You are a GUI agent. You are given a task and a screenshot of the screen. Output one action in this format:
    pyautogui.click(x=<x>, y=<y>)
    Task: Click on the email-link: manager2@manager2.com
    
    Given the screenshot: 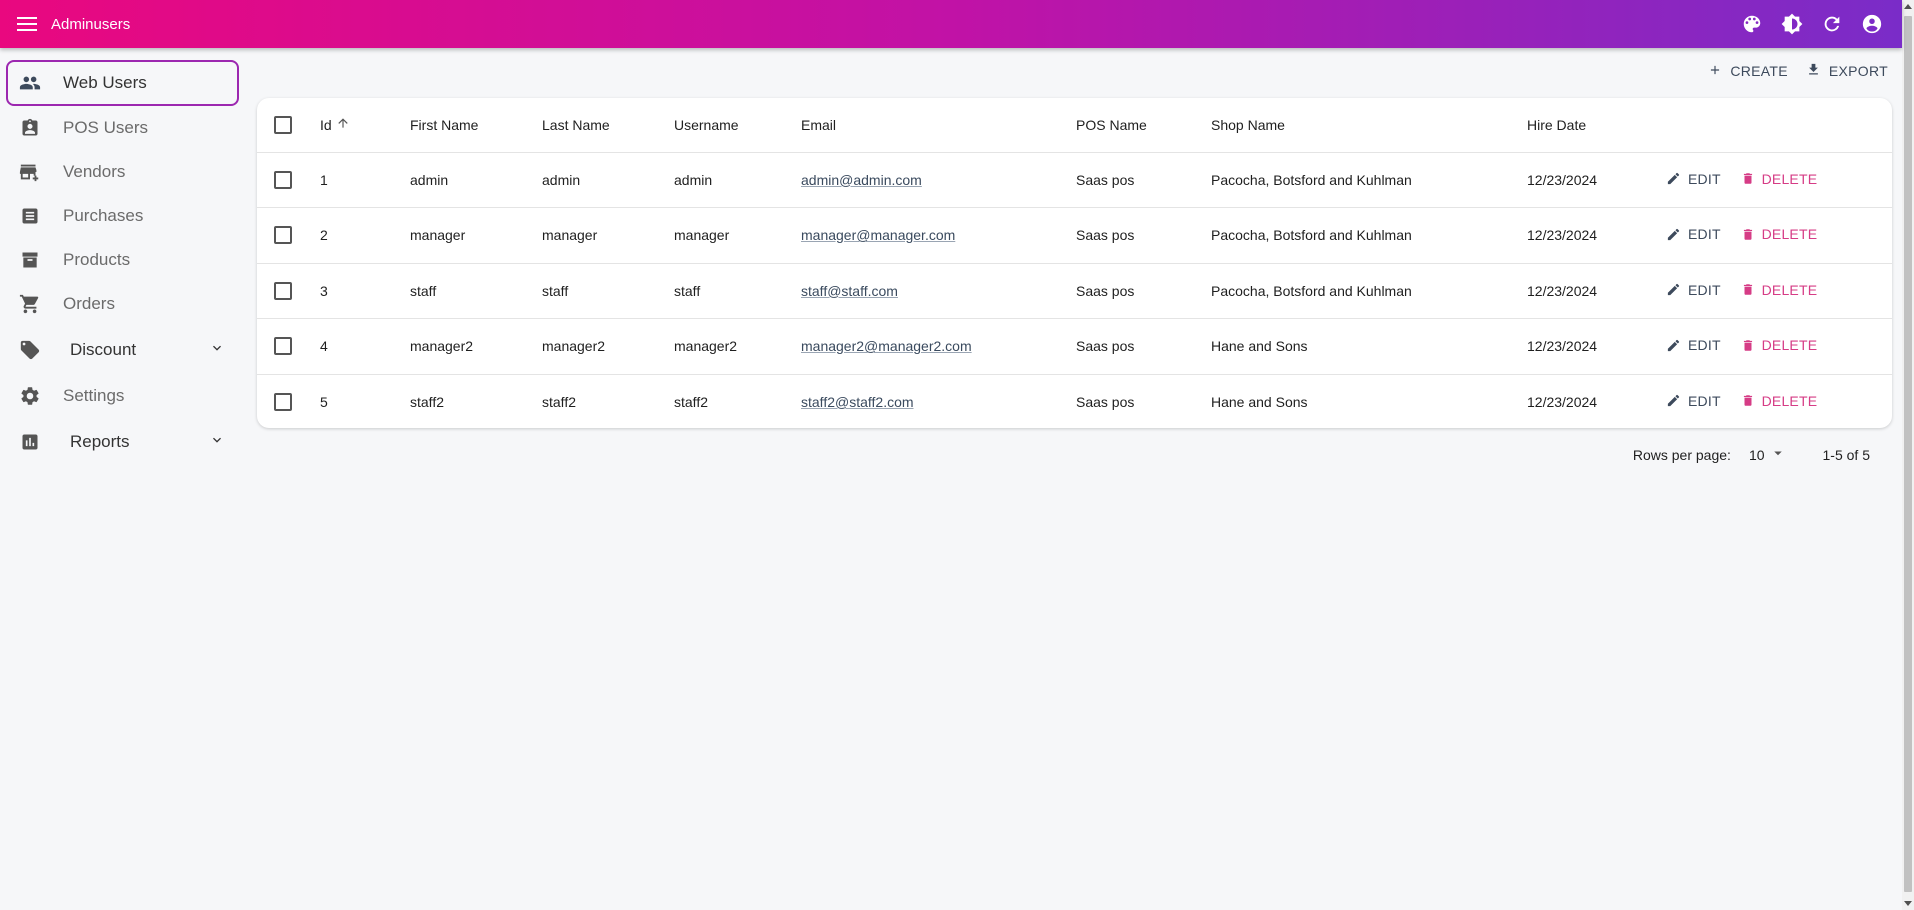 What is the action you would take?
    pyautogui.click(x=886, y=346)
    